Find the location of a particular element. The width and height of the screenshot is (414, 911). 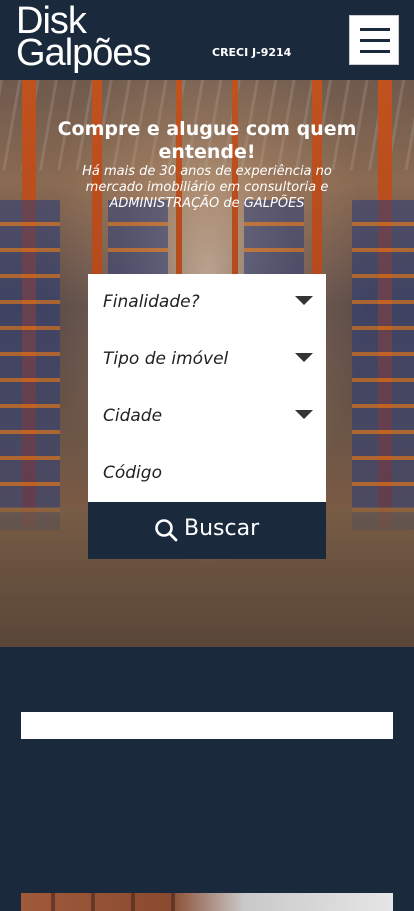

creci-license: CRECI J-9214 is located at coordinates (252, 52).